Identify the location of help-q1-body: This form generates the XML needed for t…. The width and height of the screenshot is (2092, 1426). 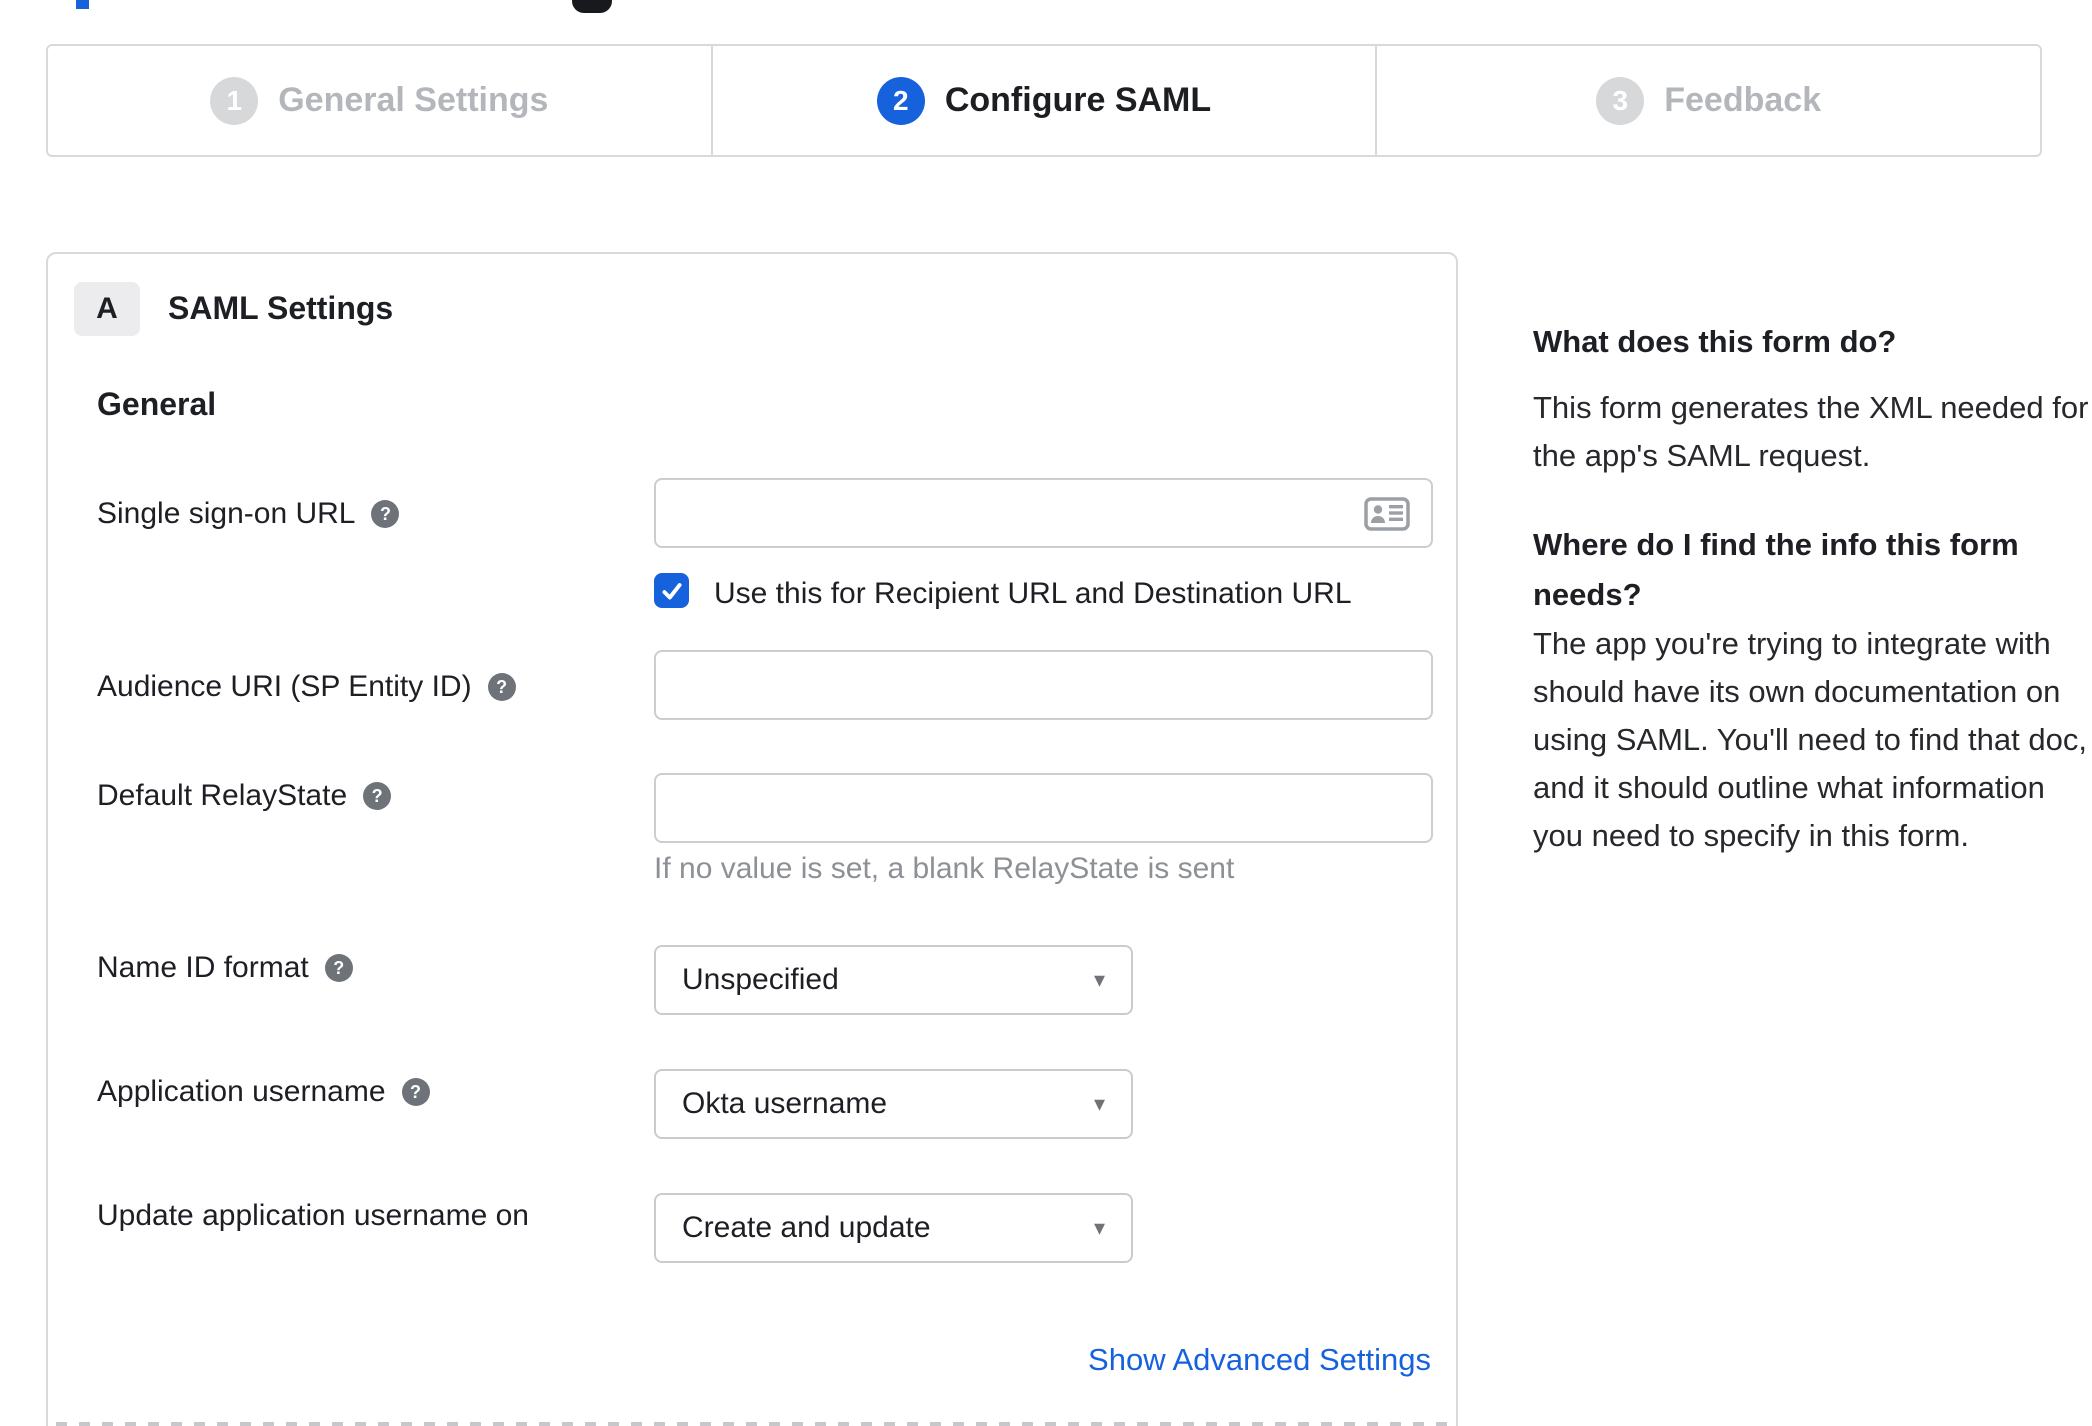
(1811, 431).